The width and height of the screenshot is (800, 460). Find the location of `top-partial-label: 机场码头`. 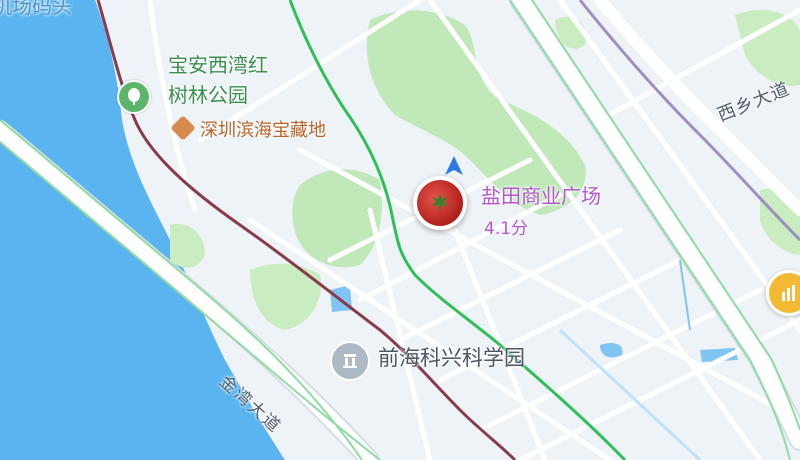

top-partial-label: 机场码头 is located at coordinates (36, 9).